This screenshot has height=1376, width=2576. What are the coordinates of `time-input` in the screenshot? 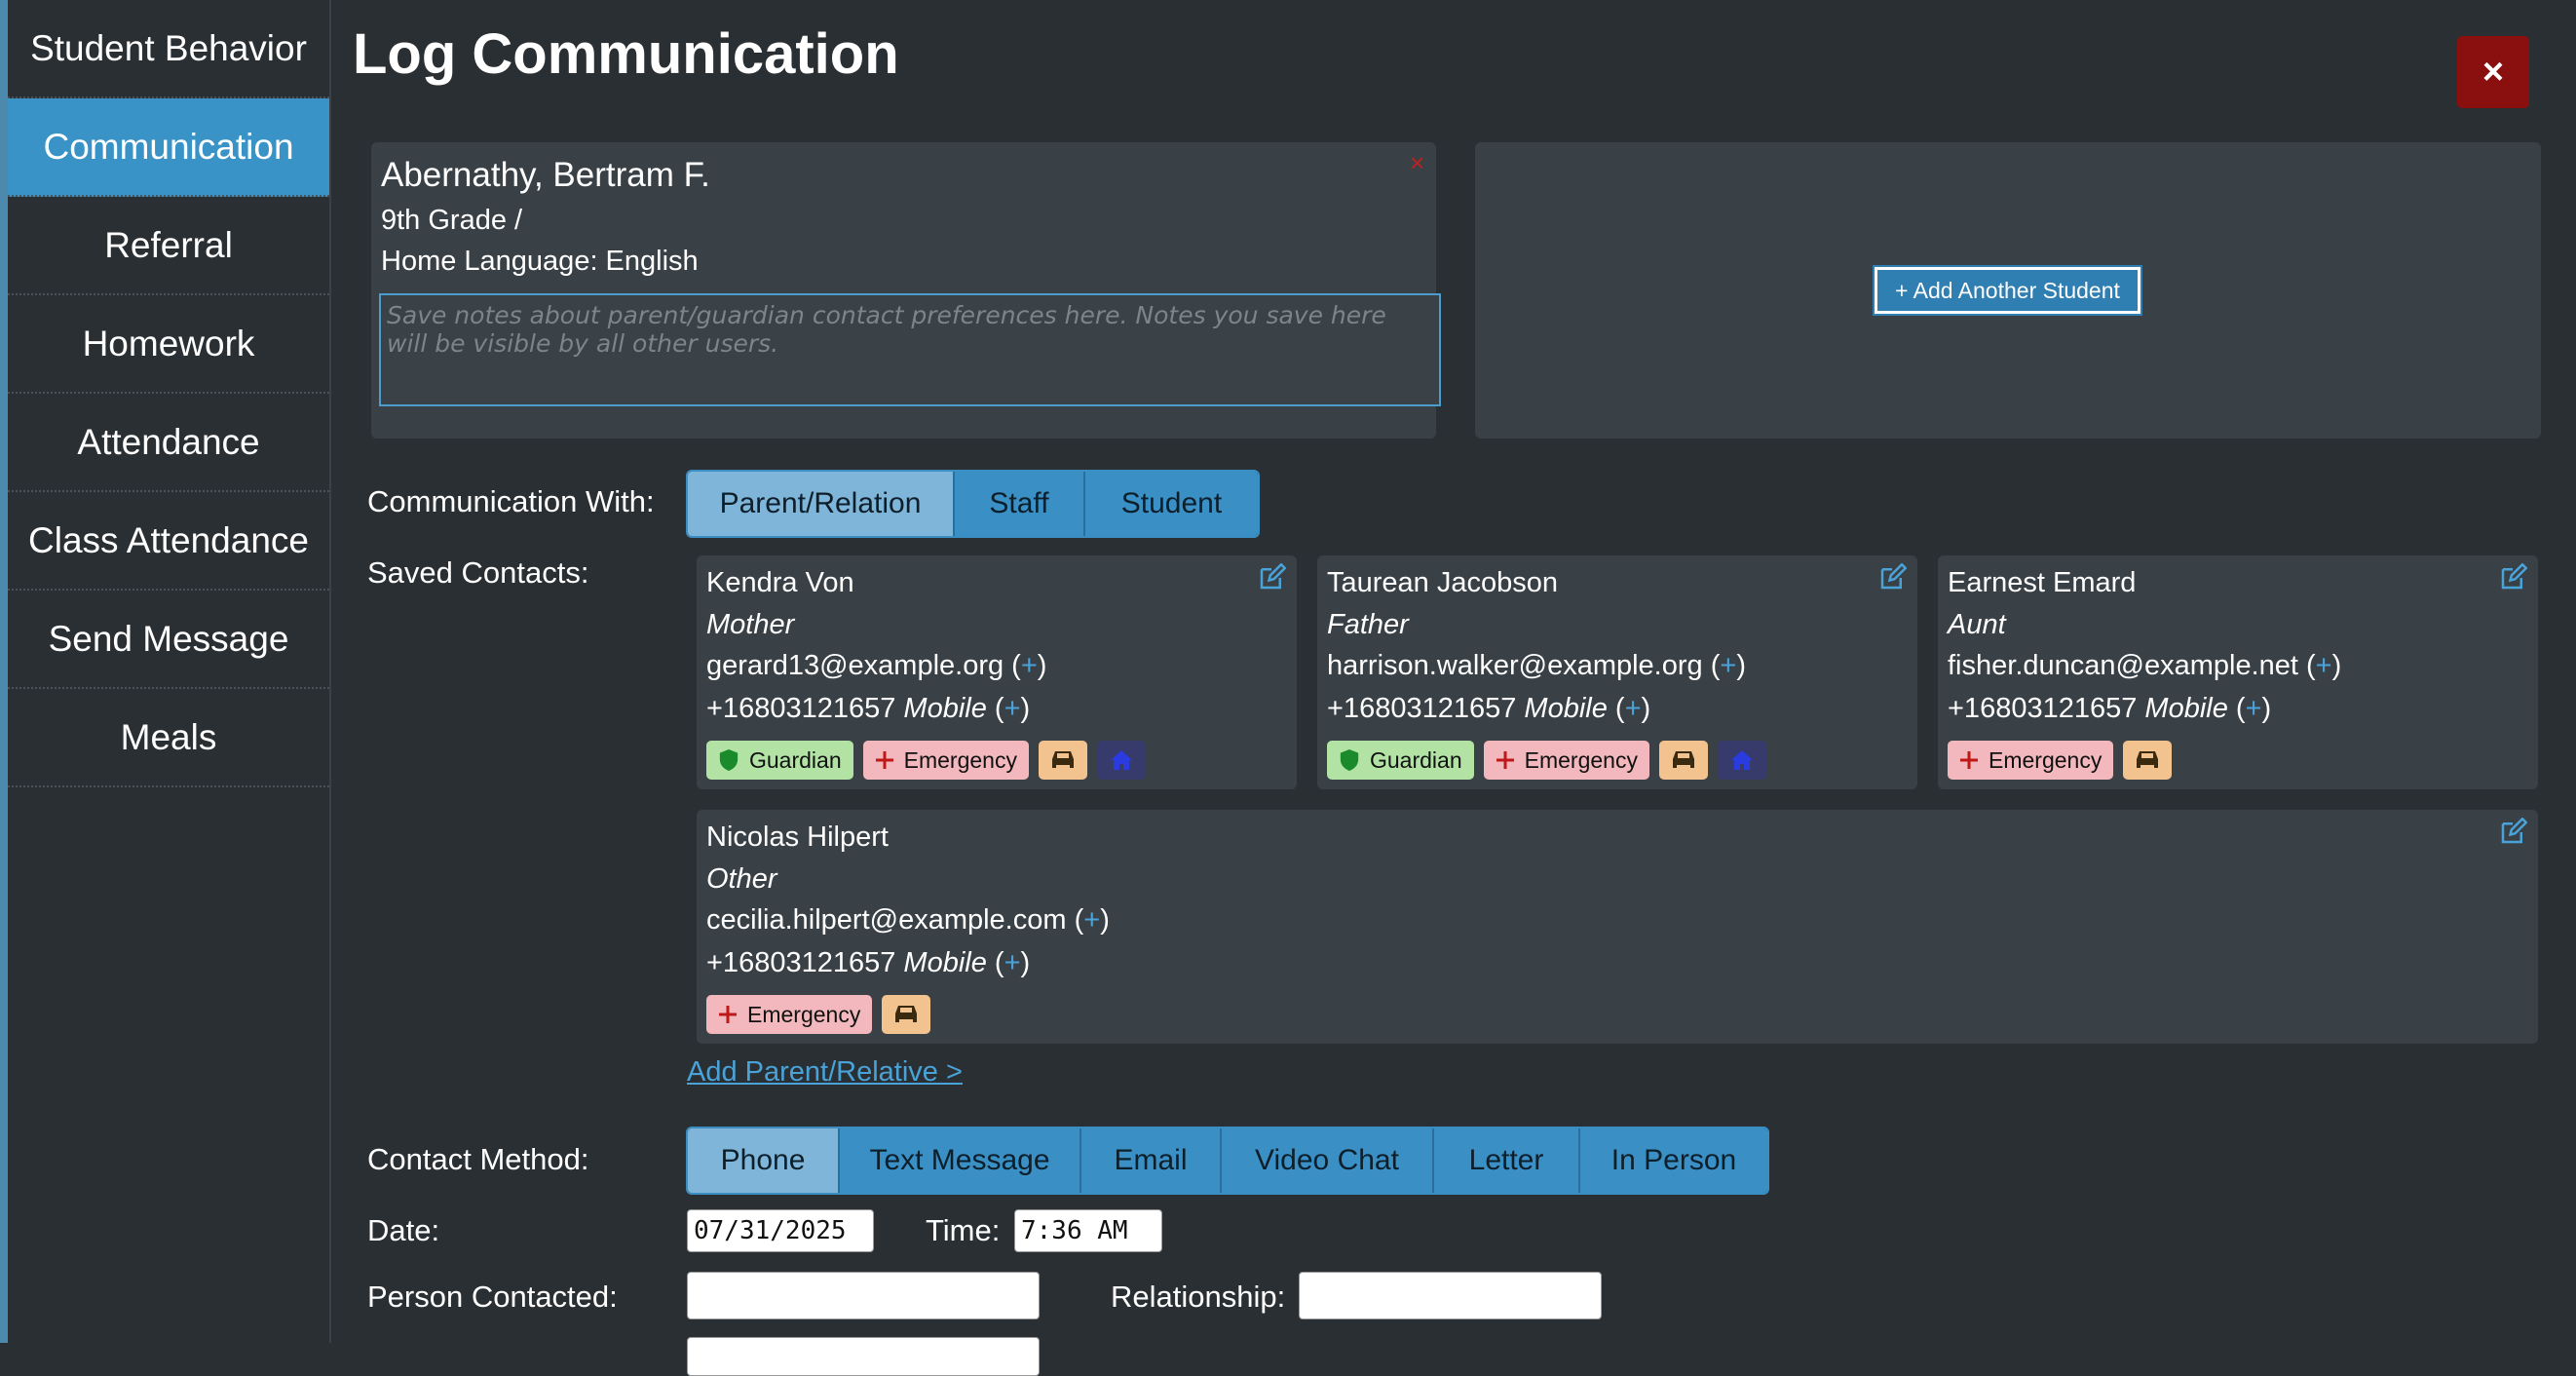 It's located at (1088, 1231).